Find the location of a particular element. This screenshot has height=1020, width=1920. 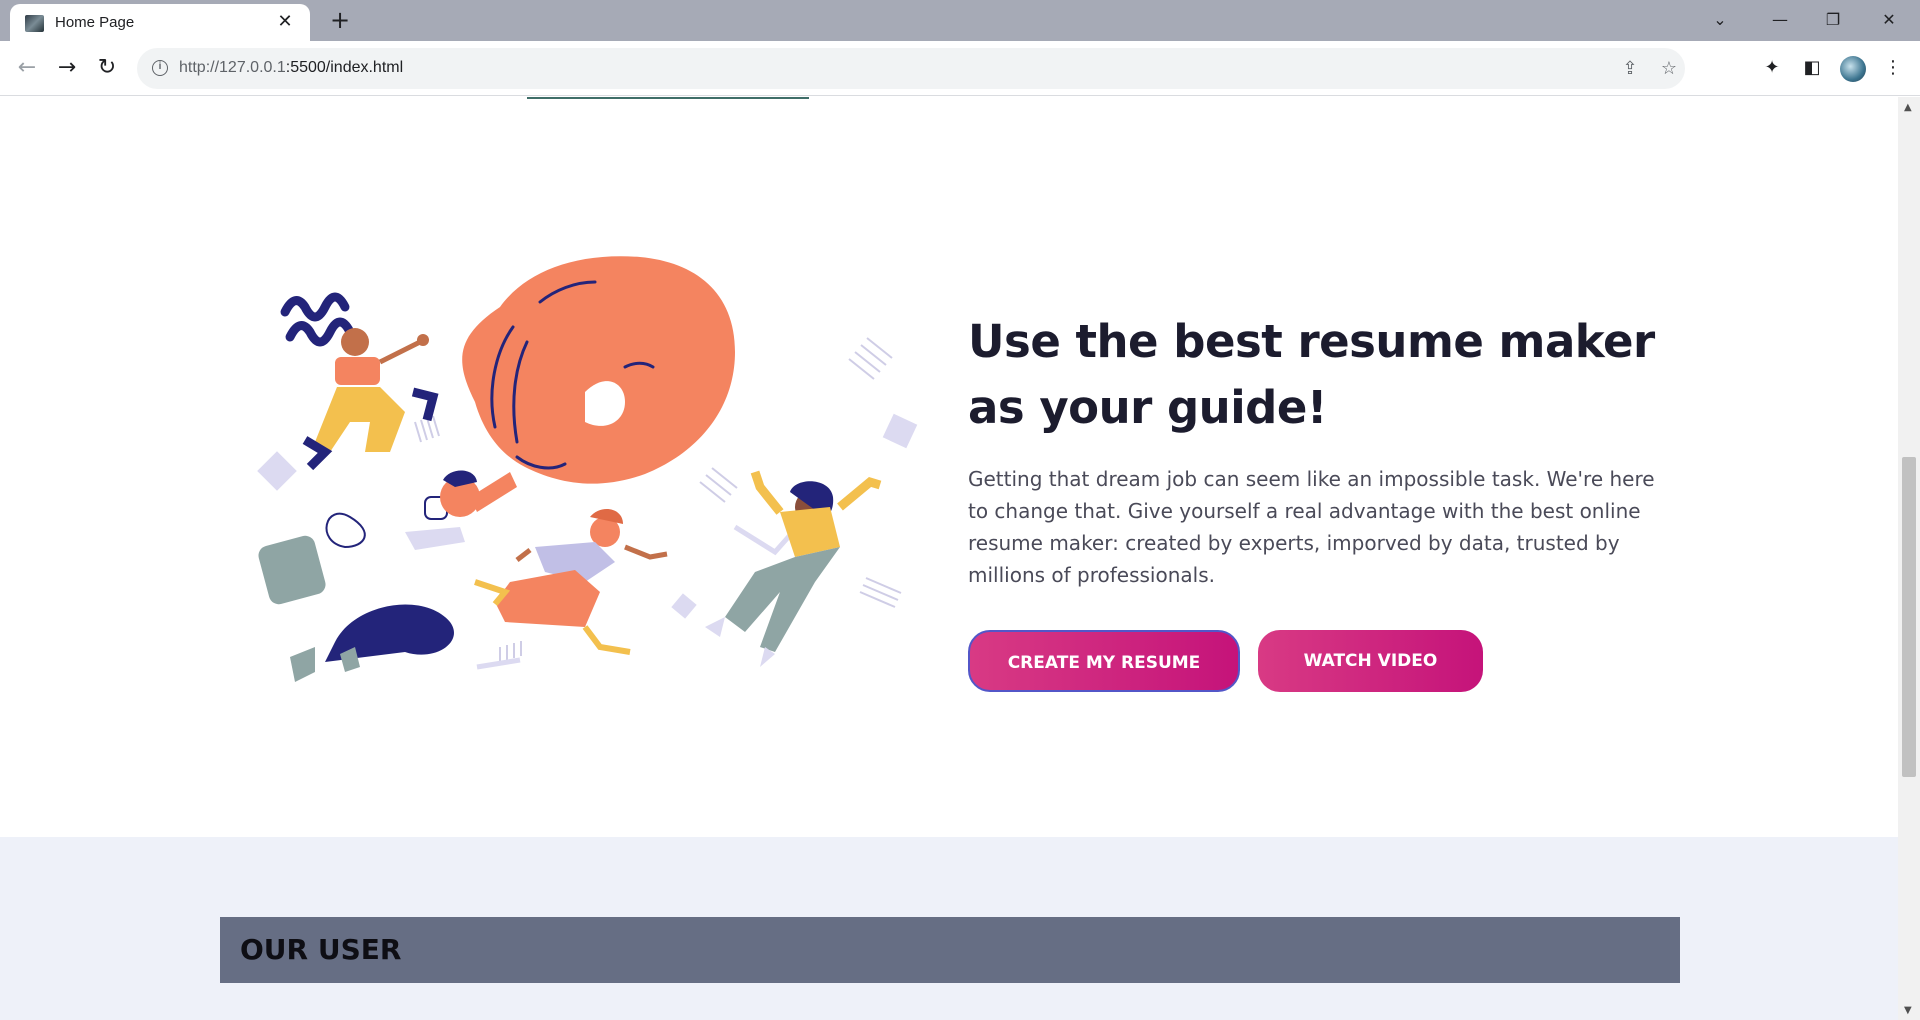

tab-title: Home Page is located at coordinates (95, 22).